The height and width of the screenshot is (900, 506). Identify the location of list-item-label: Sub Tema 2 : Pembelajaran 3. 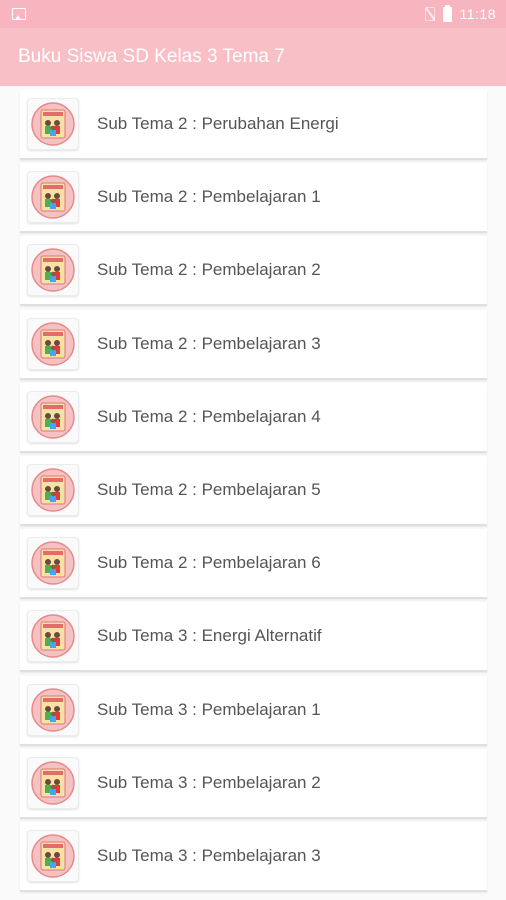
(209, 343).